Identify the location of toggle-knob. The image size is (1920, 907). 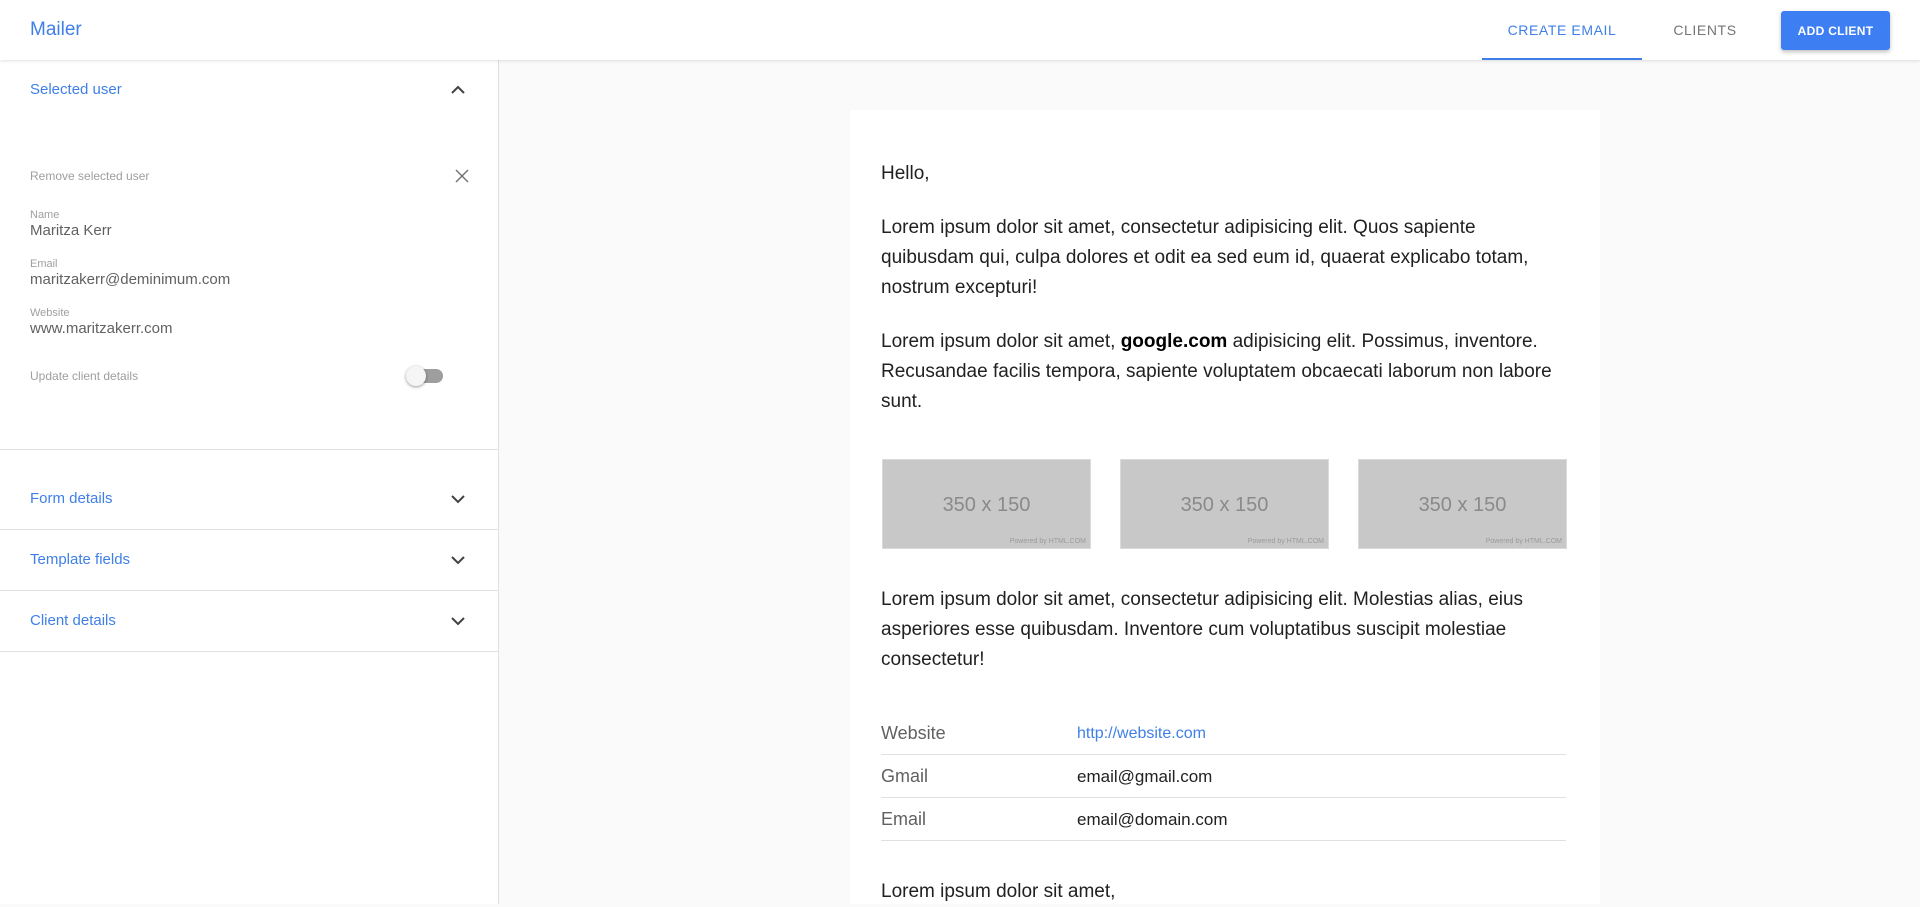
(416, 376).